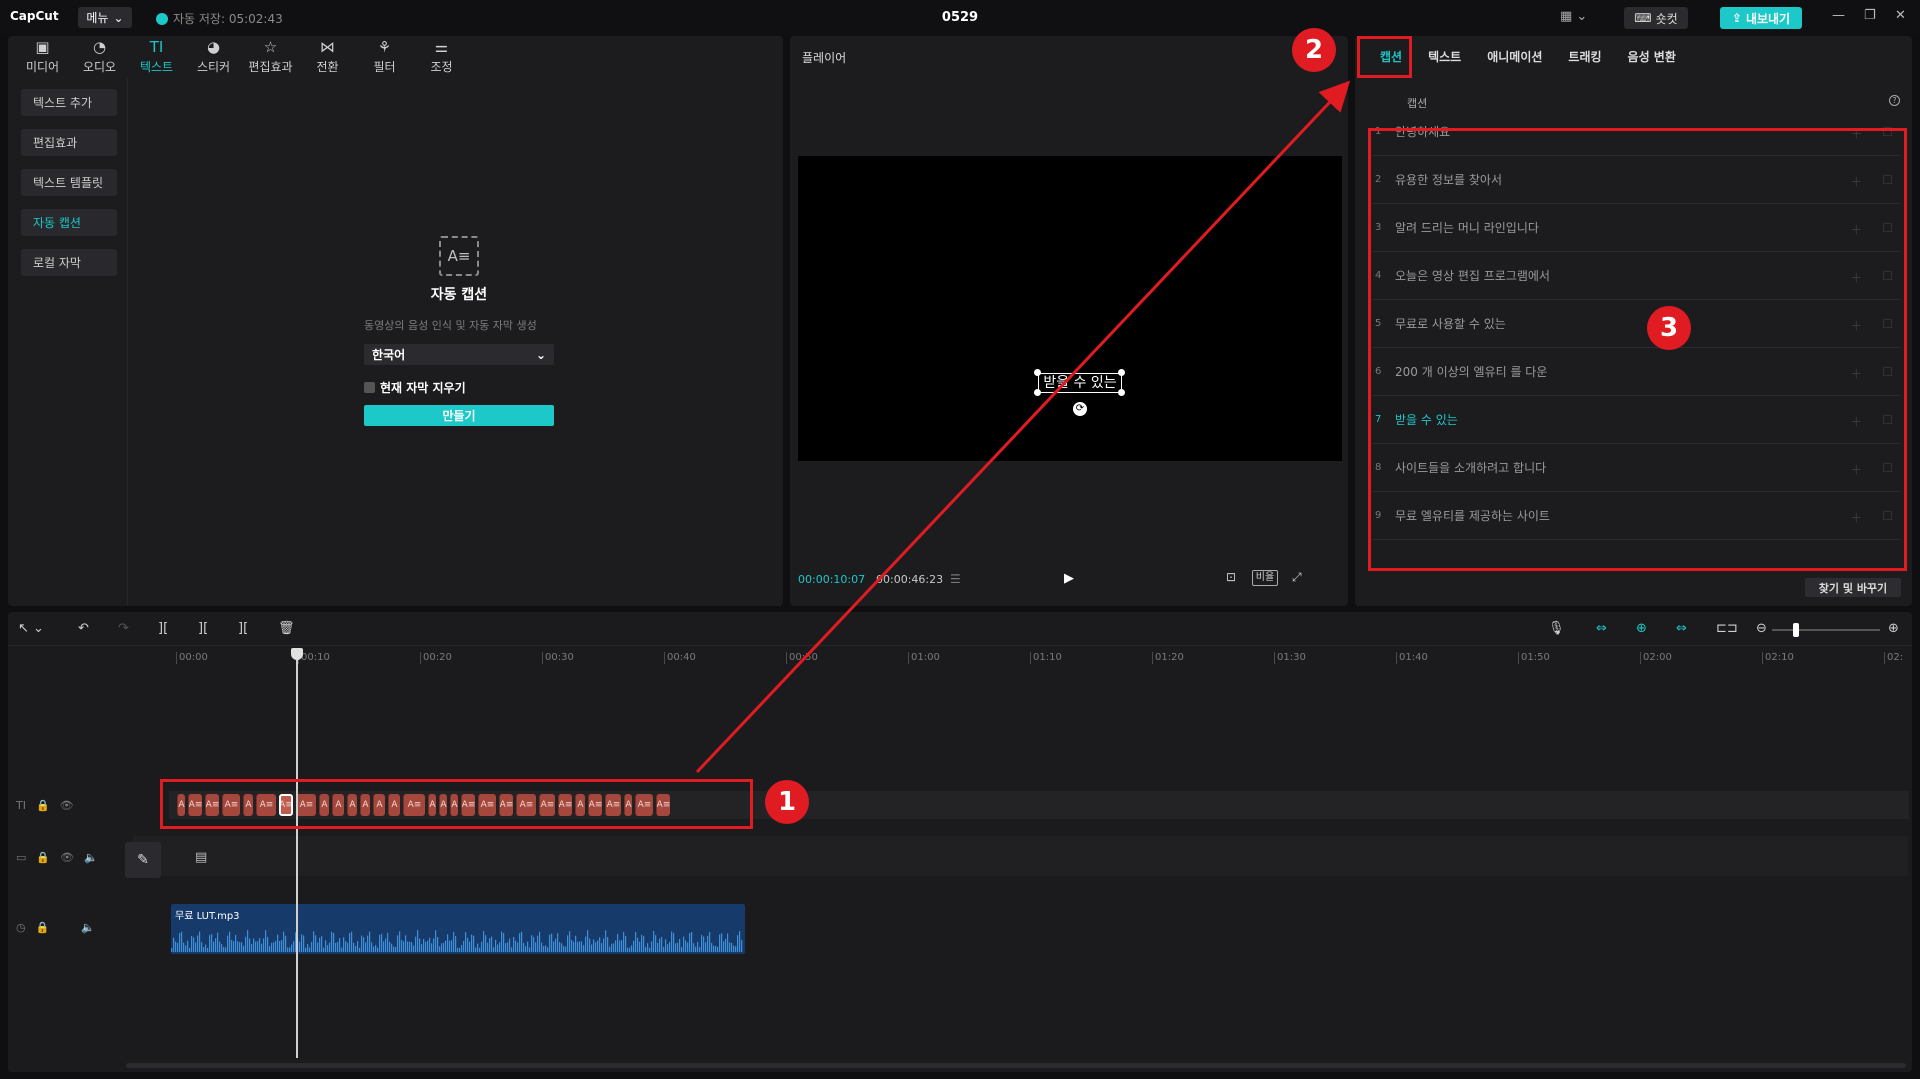 The height and width of the screenshot is (1079, 1920). What do you see at coordinates (163, 628) in the screenshot?
I see `split-icon: ][` at bounding box center [163, 628].